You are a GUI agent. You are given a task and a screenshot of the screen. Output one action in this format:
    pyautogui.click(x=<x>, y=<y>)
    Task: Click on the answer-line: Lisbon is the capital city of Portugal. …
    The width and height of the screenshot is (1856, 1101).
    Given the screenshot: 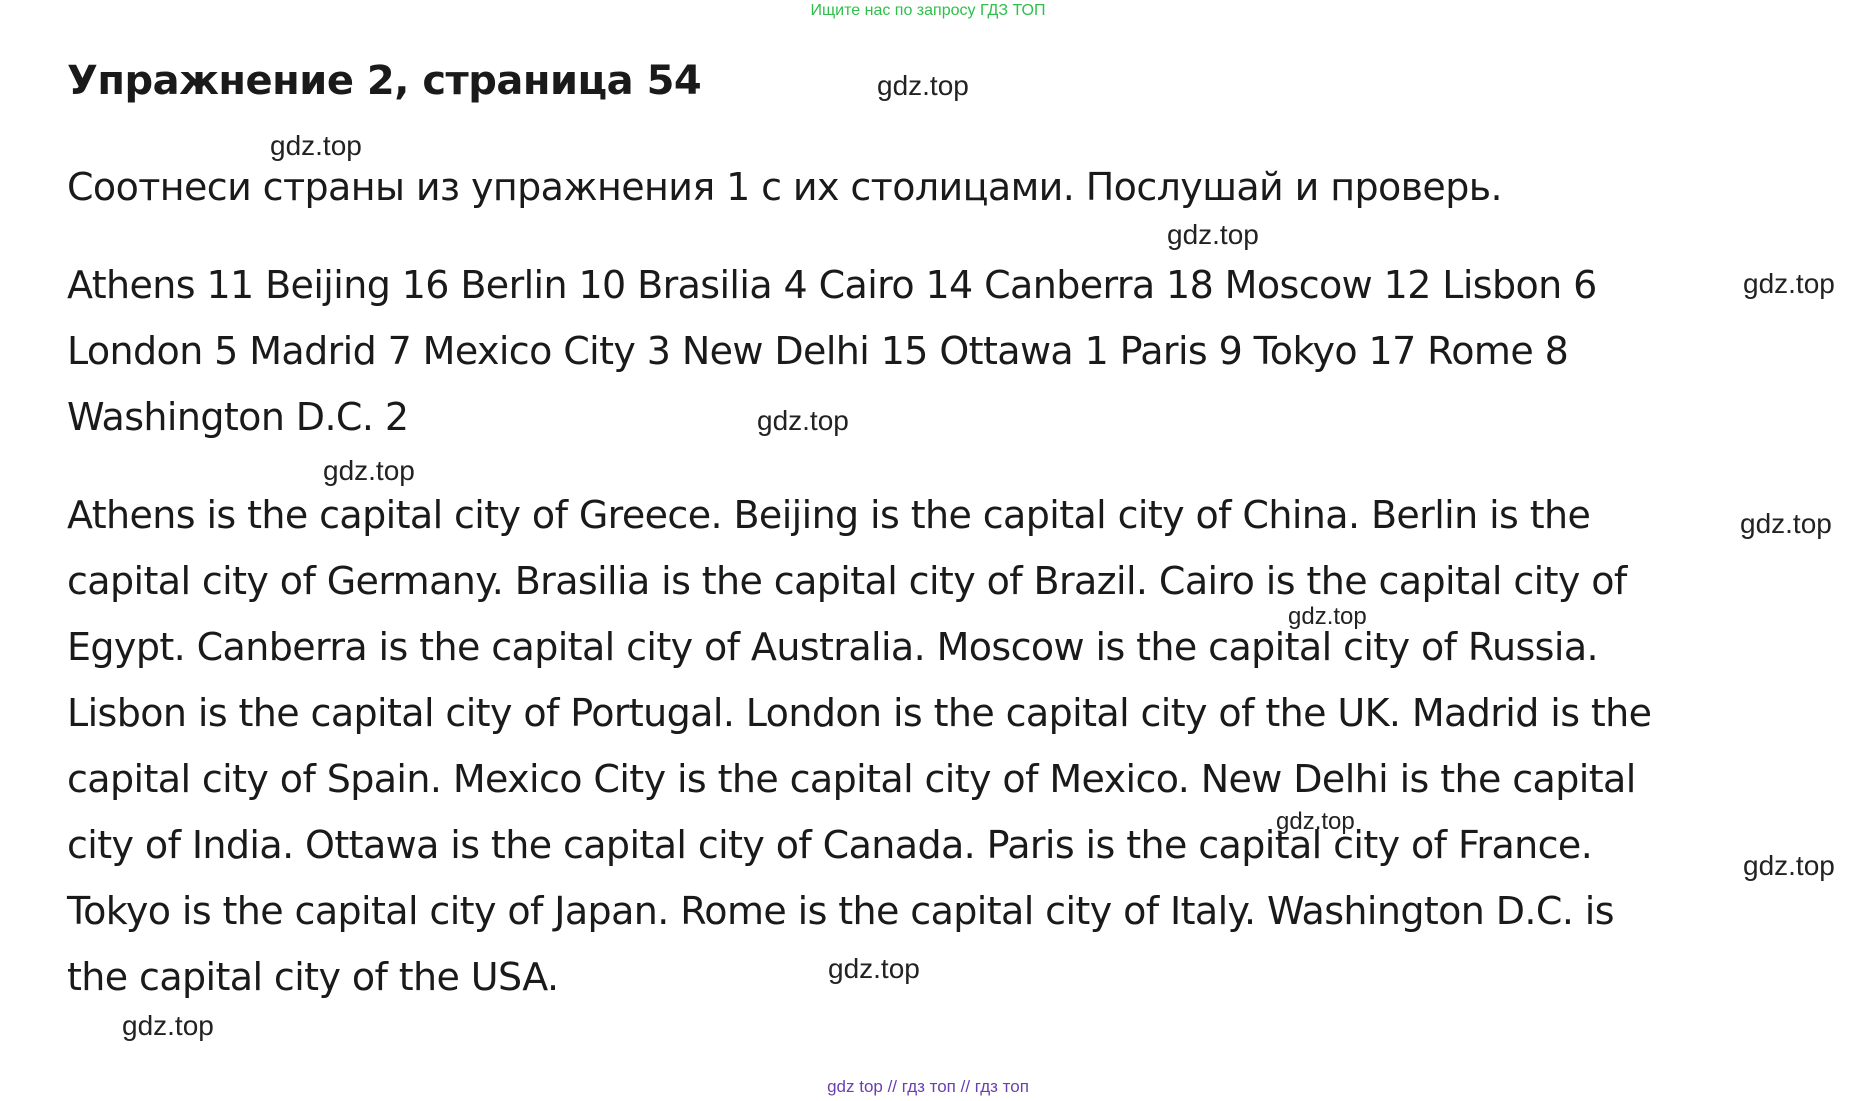 What is the action you would take?
    pyautogui.click(x=859, y=713)
    